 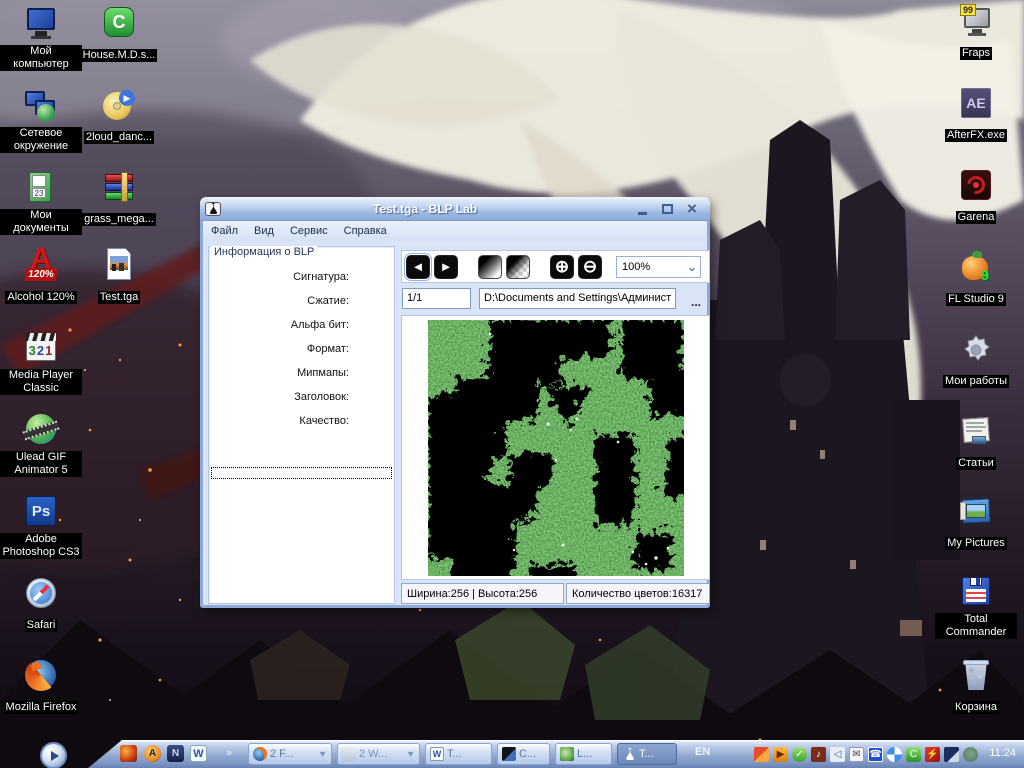 I want to click on close-button: ×, so click(x=692, y=208).